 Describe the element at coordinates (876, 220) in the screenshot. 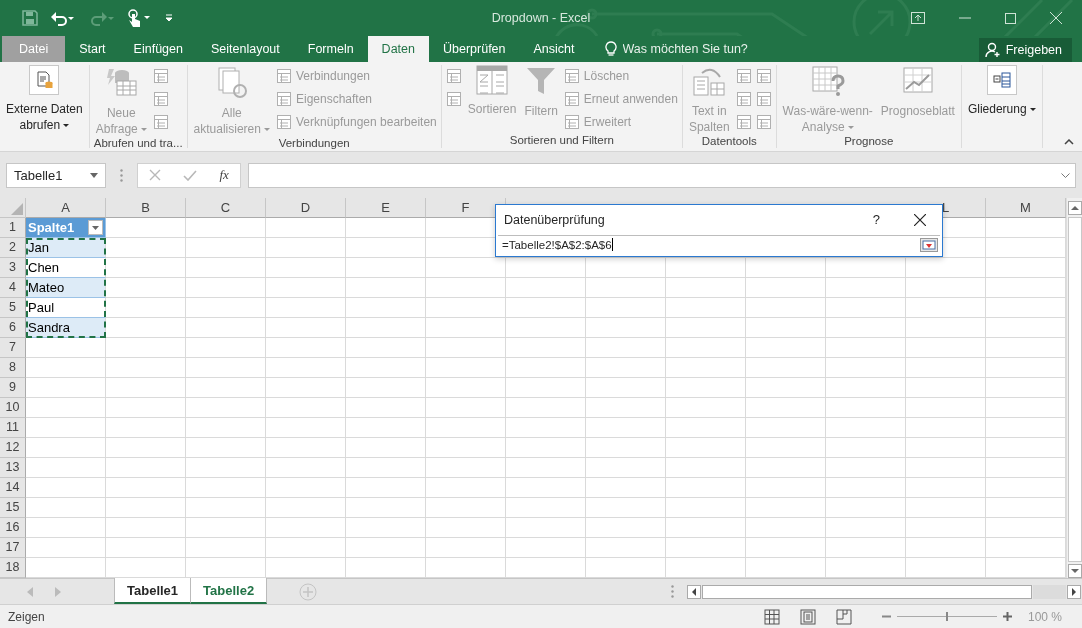

I see `help-button: ?` at that location.